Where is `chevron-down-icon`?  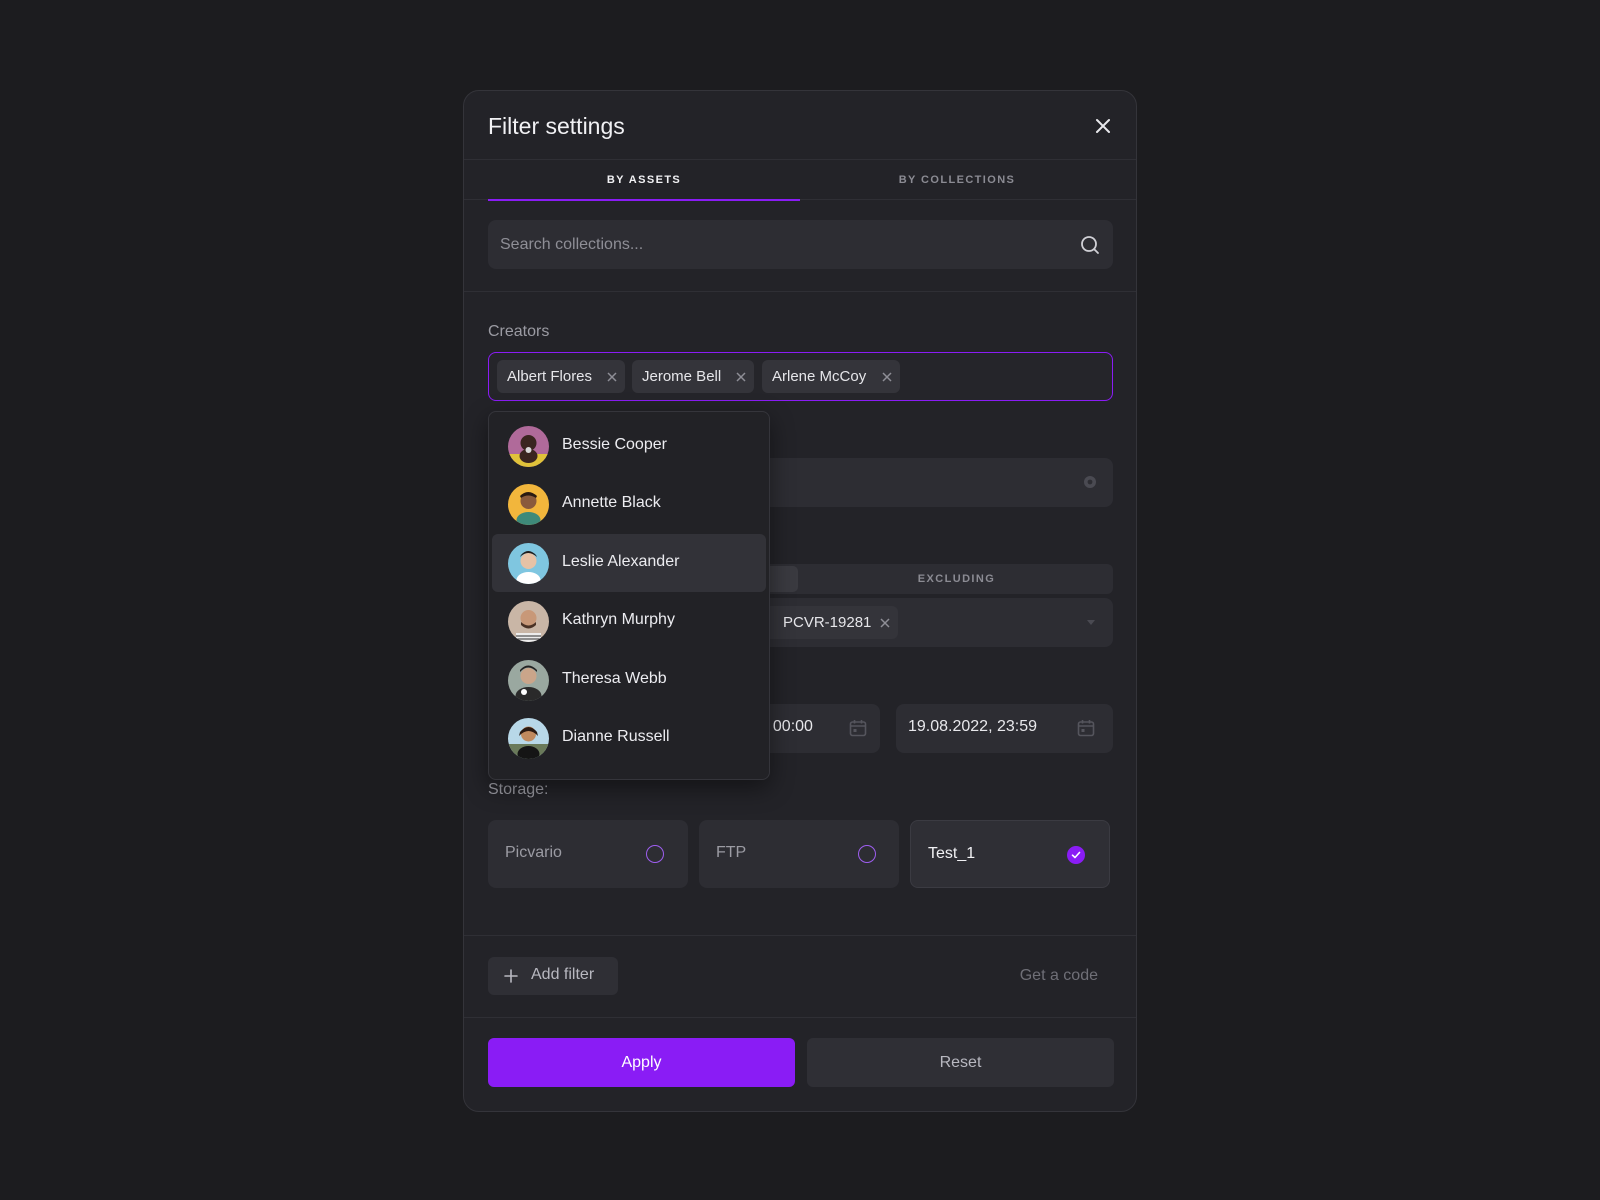 chevron-down-icon is located at coordinates (1091, 622).